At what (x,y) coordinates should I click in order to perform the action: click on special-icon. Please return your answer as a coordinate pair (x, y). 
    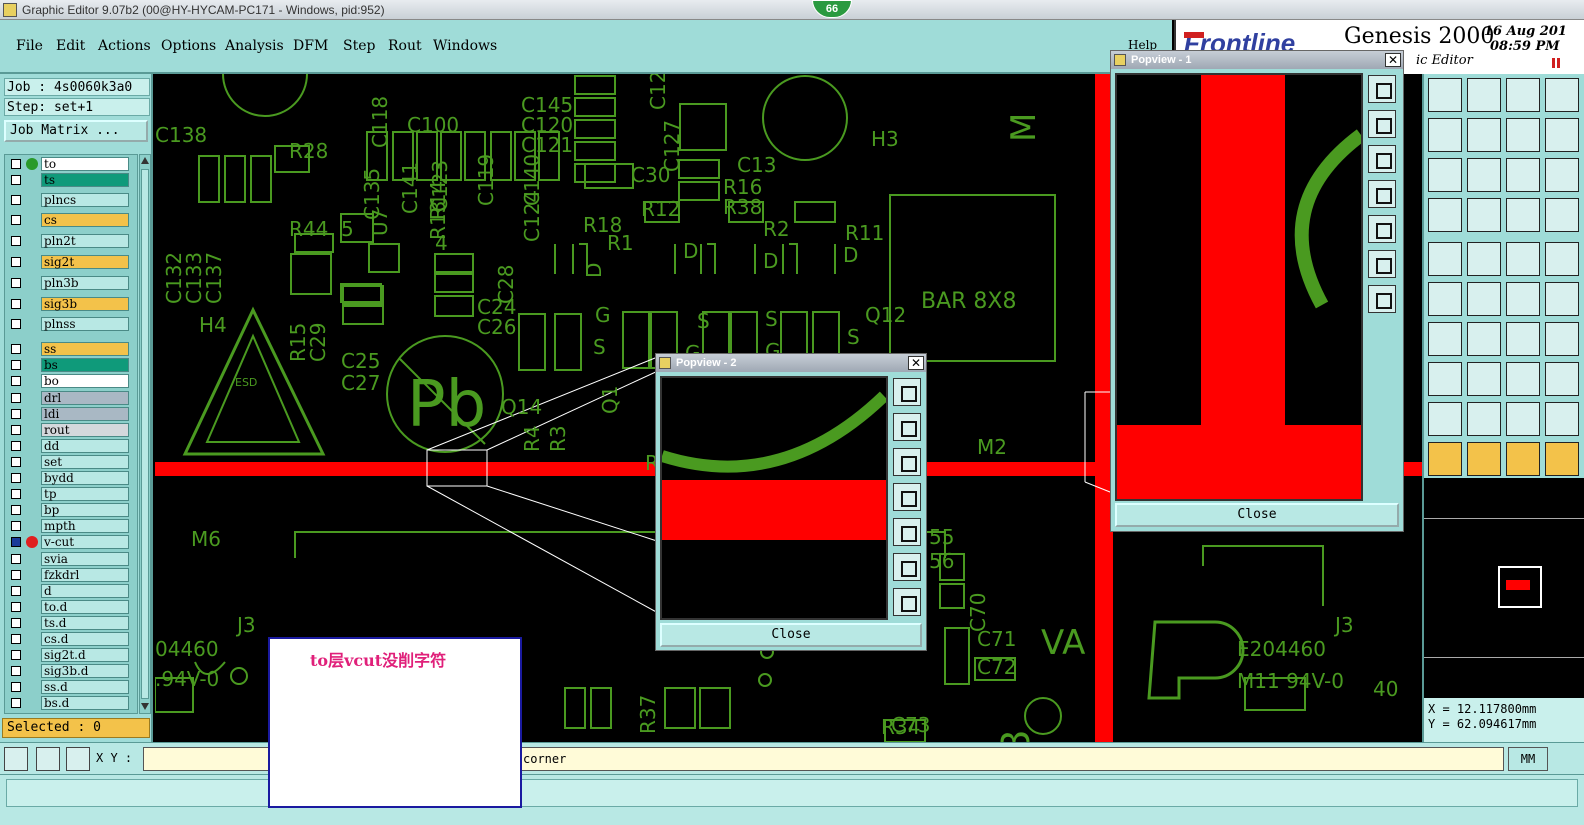
    Looking at the image, I should click on (1562, 379).